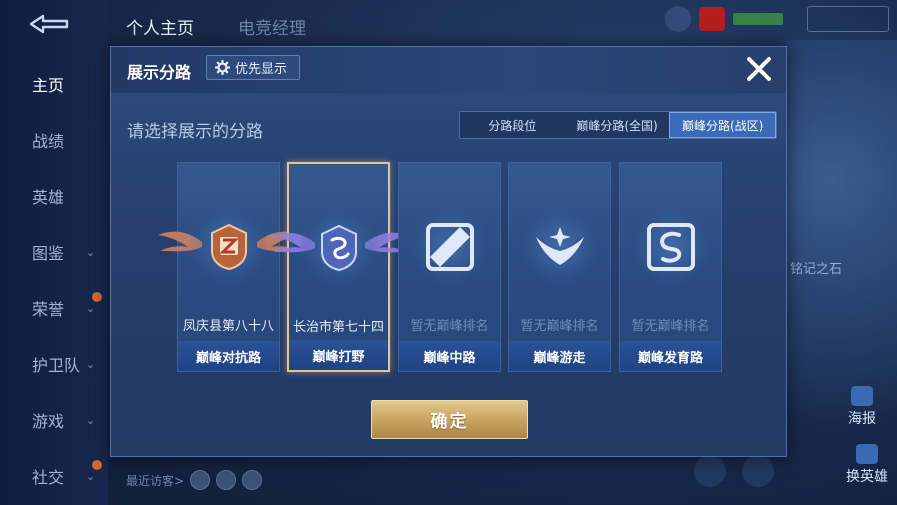  Describe the element at coordinates (449, 419) in the screenshot. I see `confirm-button: 确定` at that location.